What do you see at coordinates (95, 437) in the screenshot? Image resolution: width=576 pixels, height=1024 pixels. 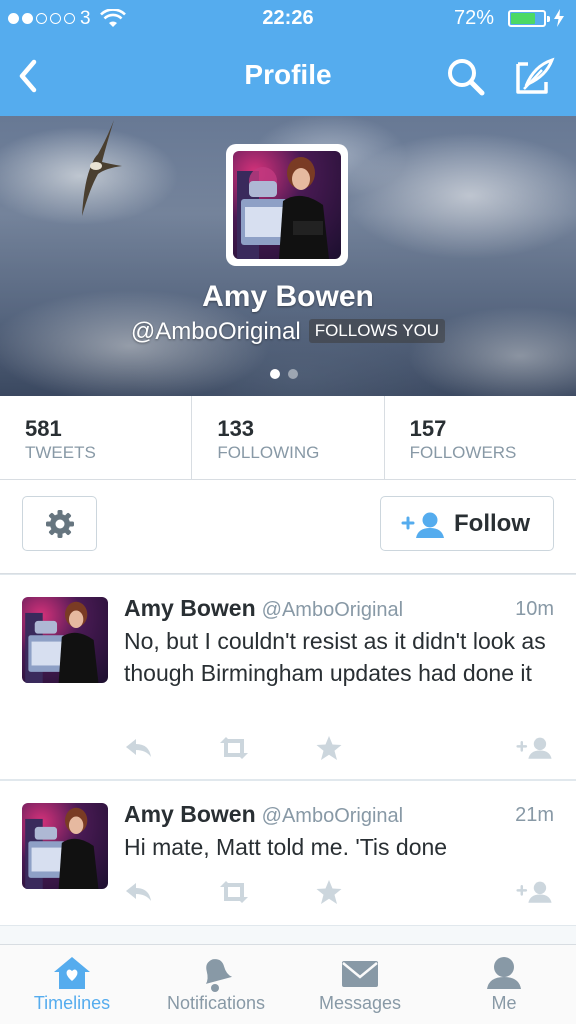 I see `stat-tweets: 581 TWEETS` at bounding box center [95, 437].